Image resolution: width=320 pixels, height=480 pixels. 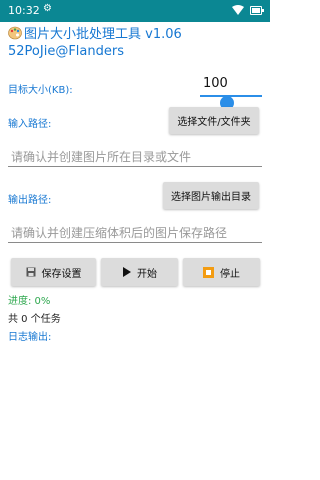 What do you see at coordinates (30, 124) in the screenshot?
I see `input-path-label: 输入路径:` at bounding box center [30, 124].